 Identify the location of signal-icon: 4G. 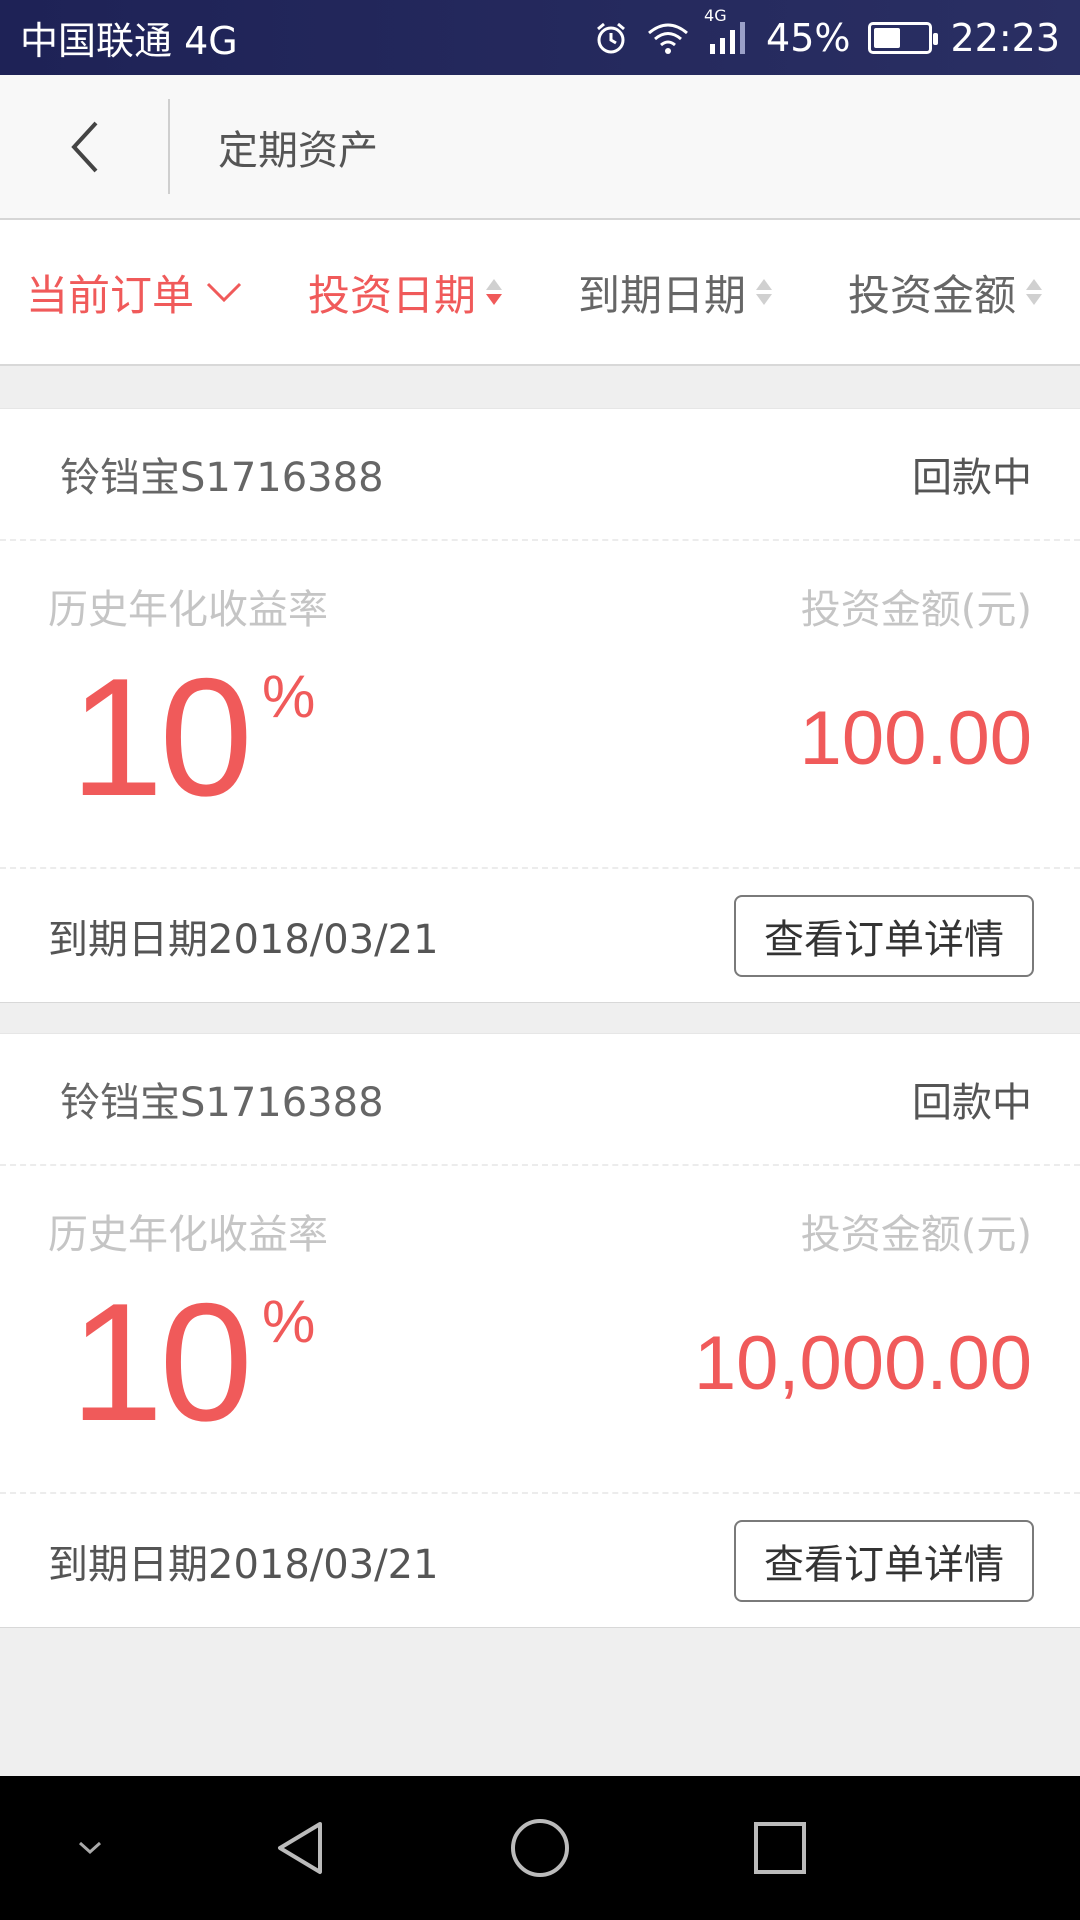
(726, 31).